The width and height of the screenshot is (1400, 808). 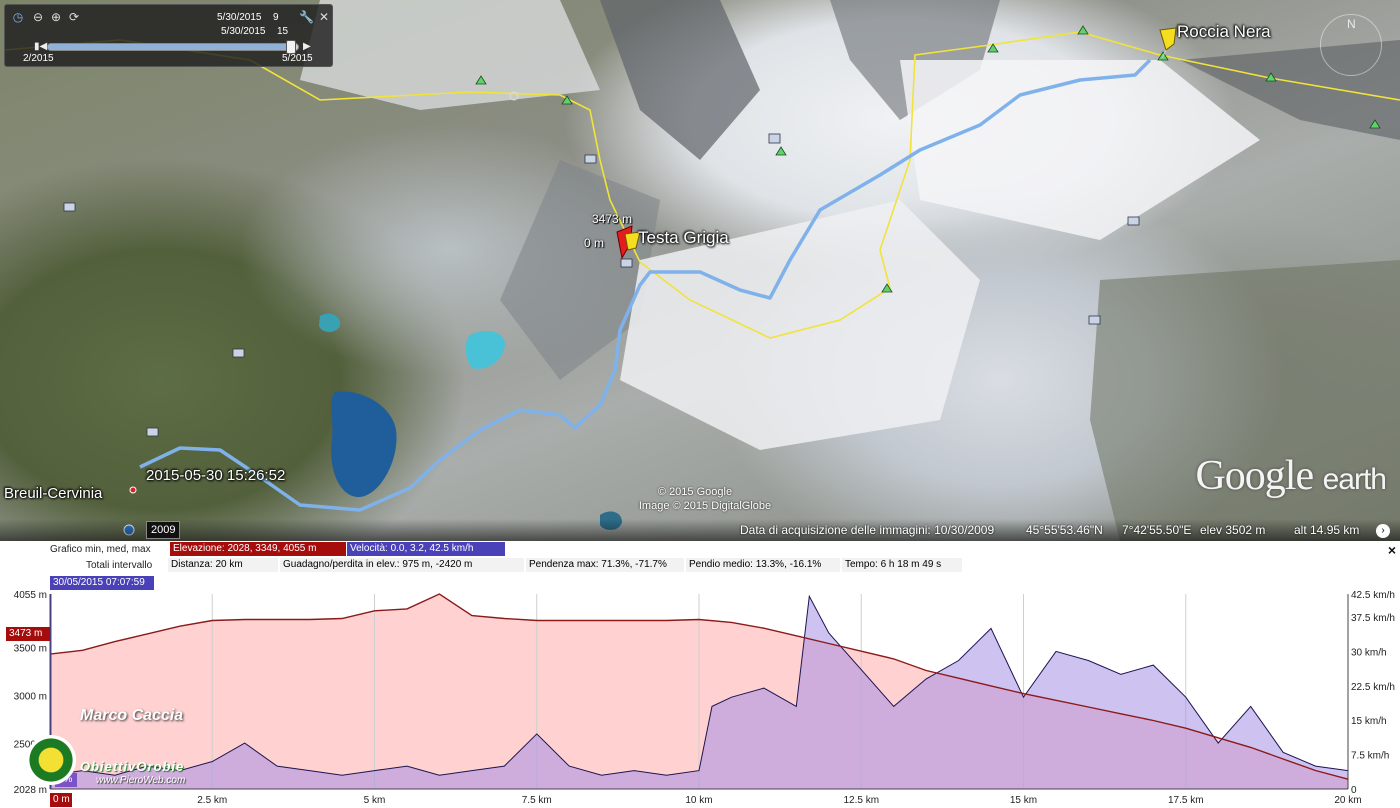 I want to click on copyright-imagery: Image © 2015 DigitalGlobe, so click(x=705, y=506).